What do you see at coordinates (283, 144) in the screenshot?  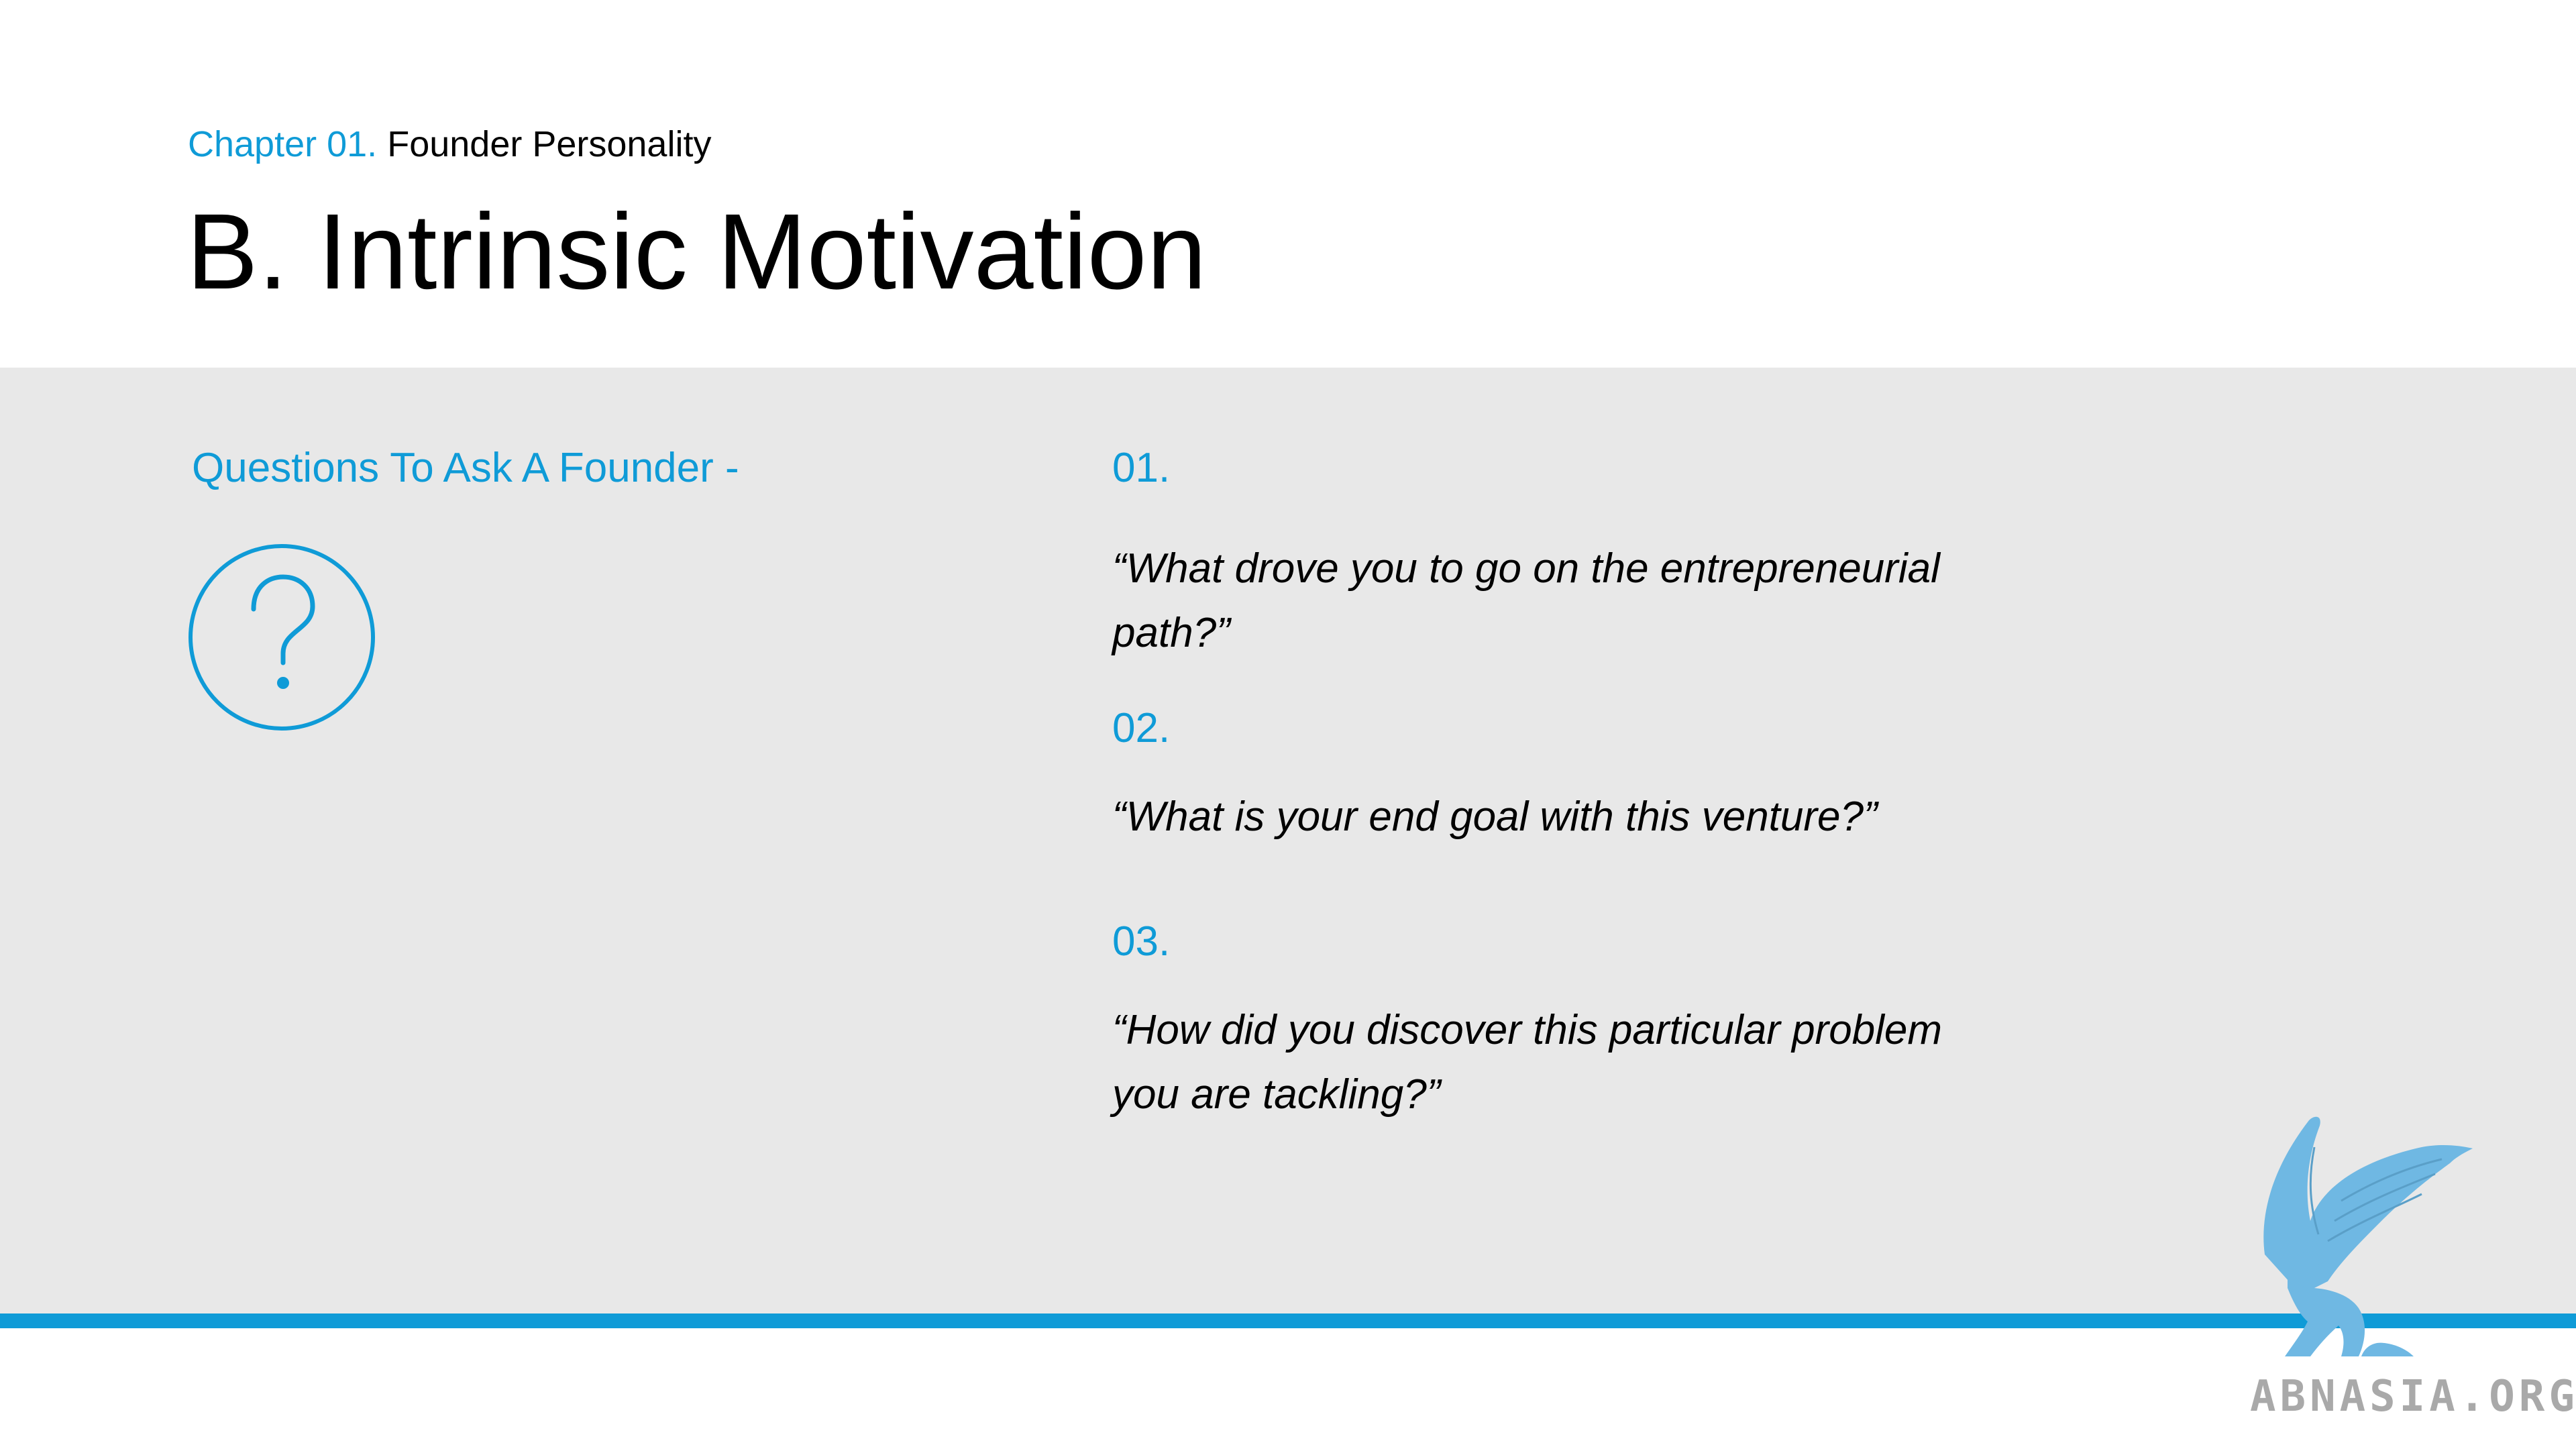 I see `chapter-number: Chapter 01.` at bounding box center [283, 144].